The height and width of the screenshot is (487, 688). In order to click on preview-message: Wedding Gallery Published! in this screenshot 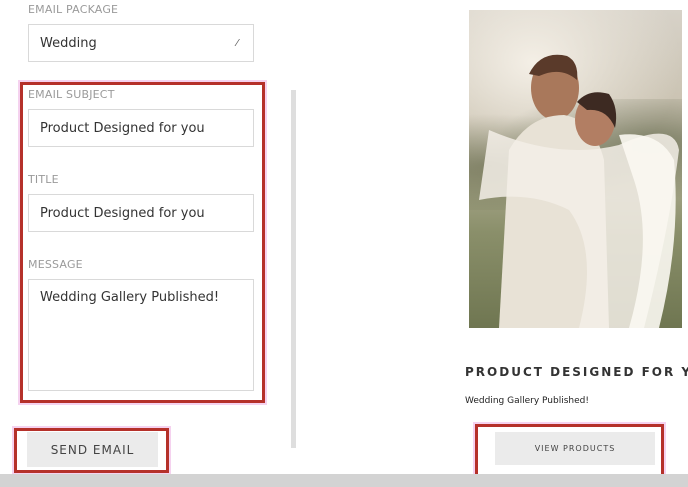, I will do `click(527, 401)`.